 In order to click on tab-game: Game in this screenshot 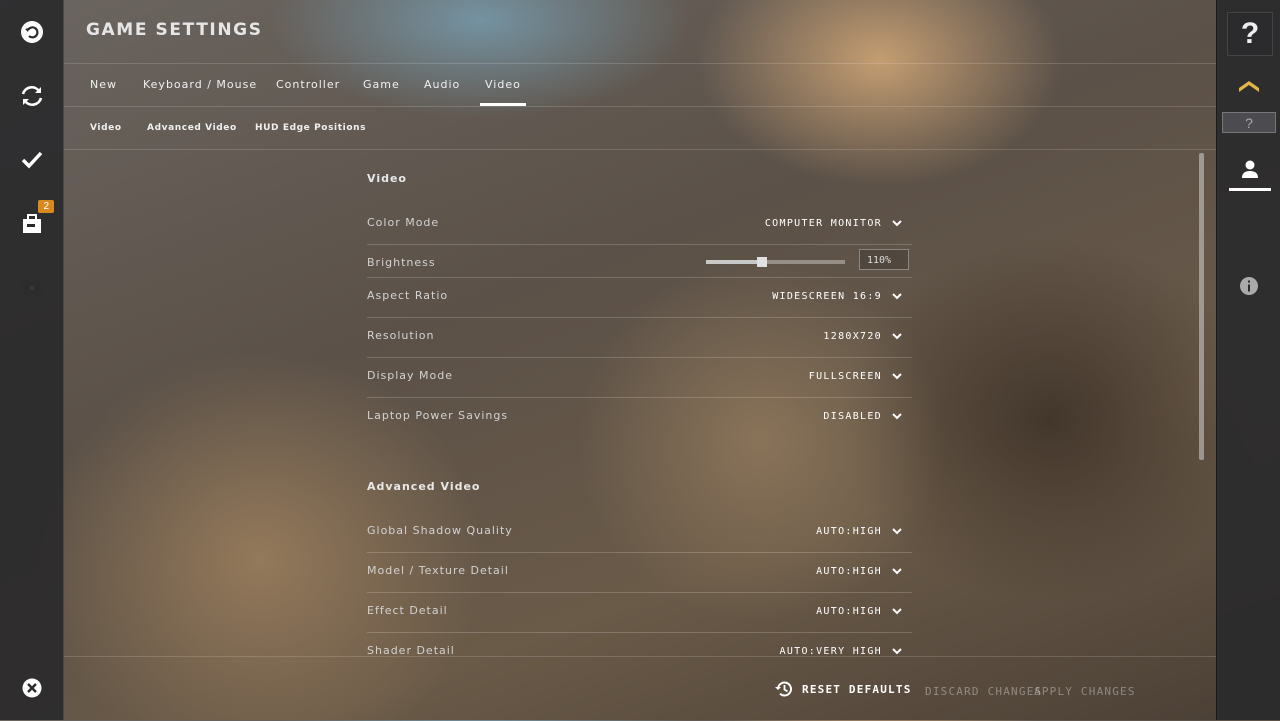, I will do `click(381, 85)`.